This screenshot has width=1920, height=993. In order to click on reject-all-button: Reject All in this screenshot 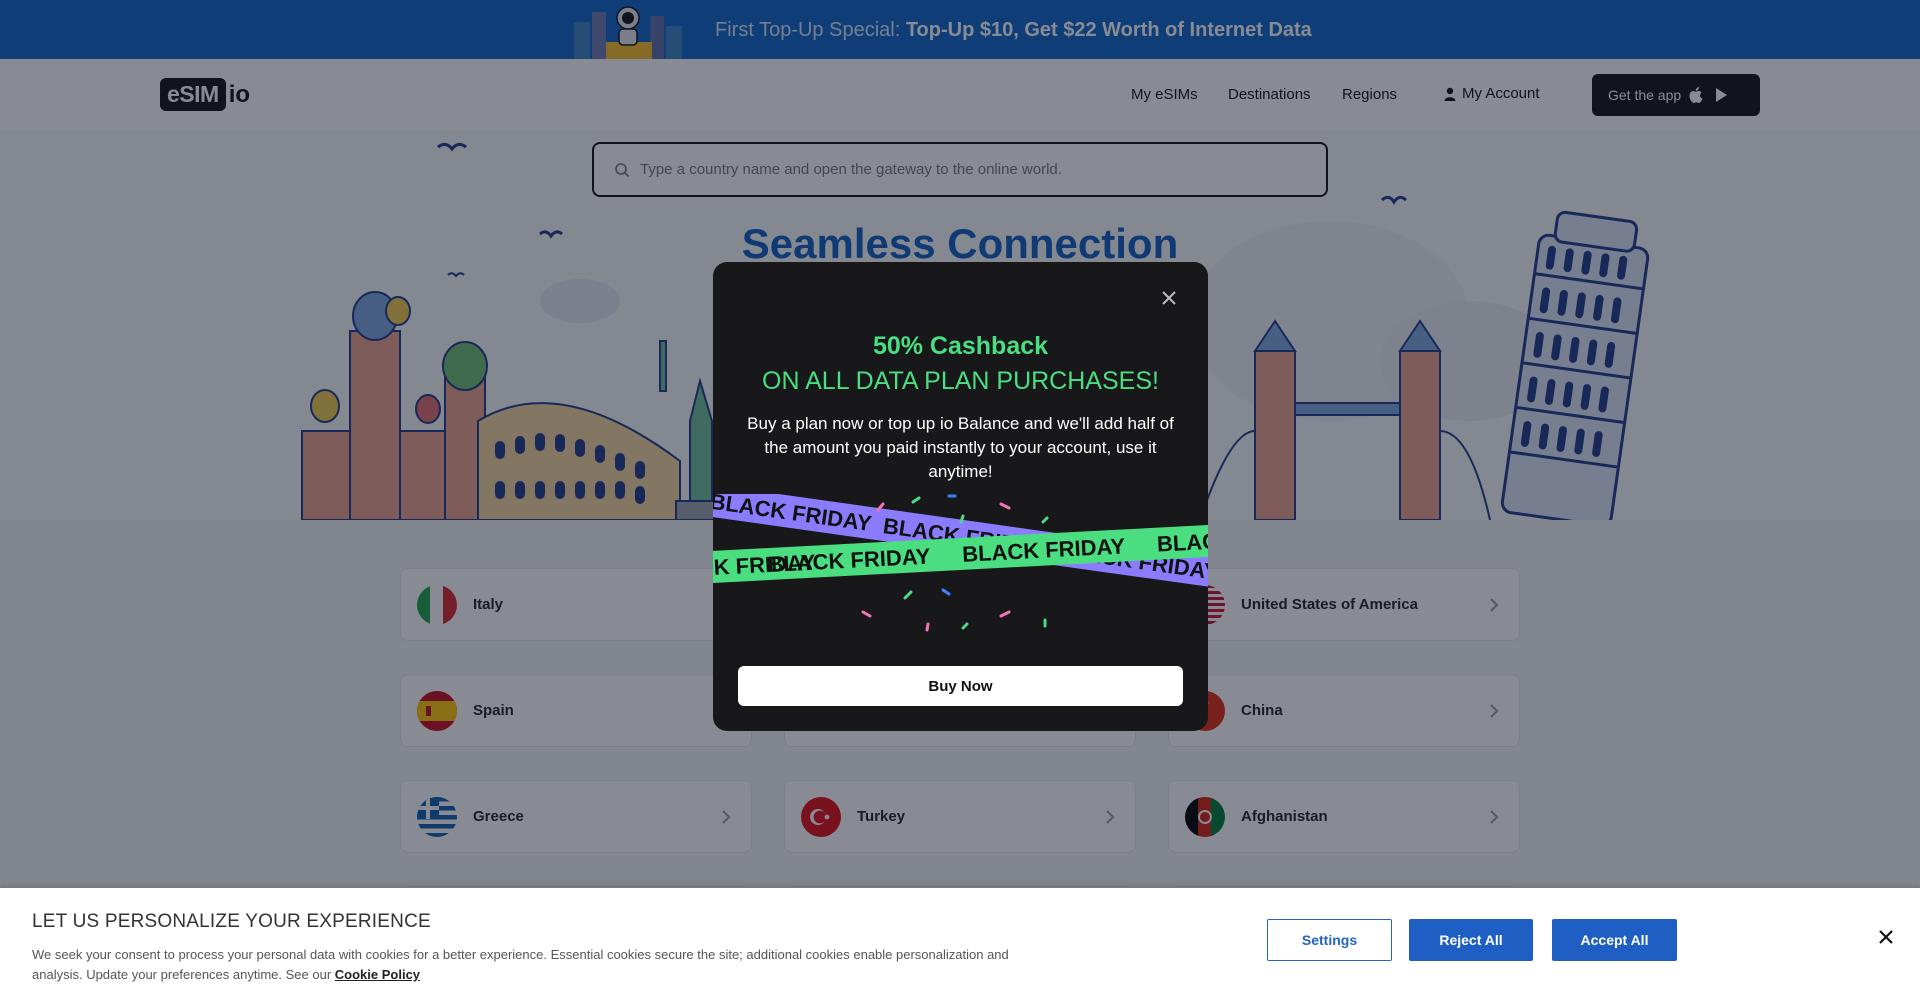, I will do `click(1471, 940)`.